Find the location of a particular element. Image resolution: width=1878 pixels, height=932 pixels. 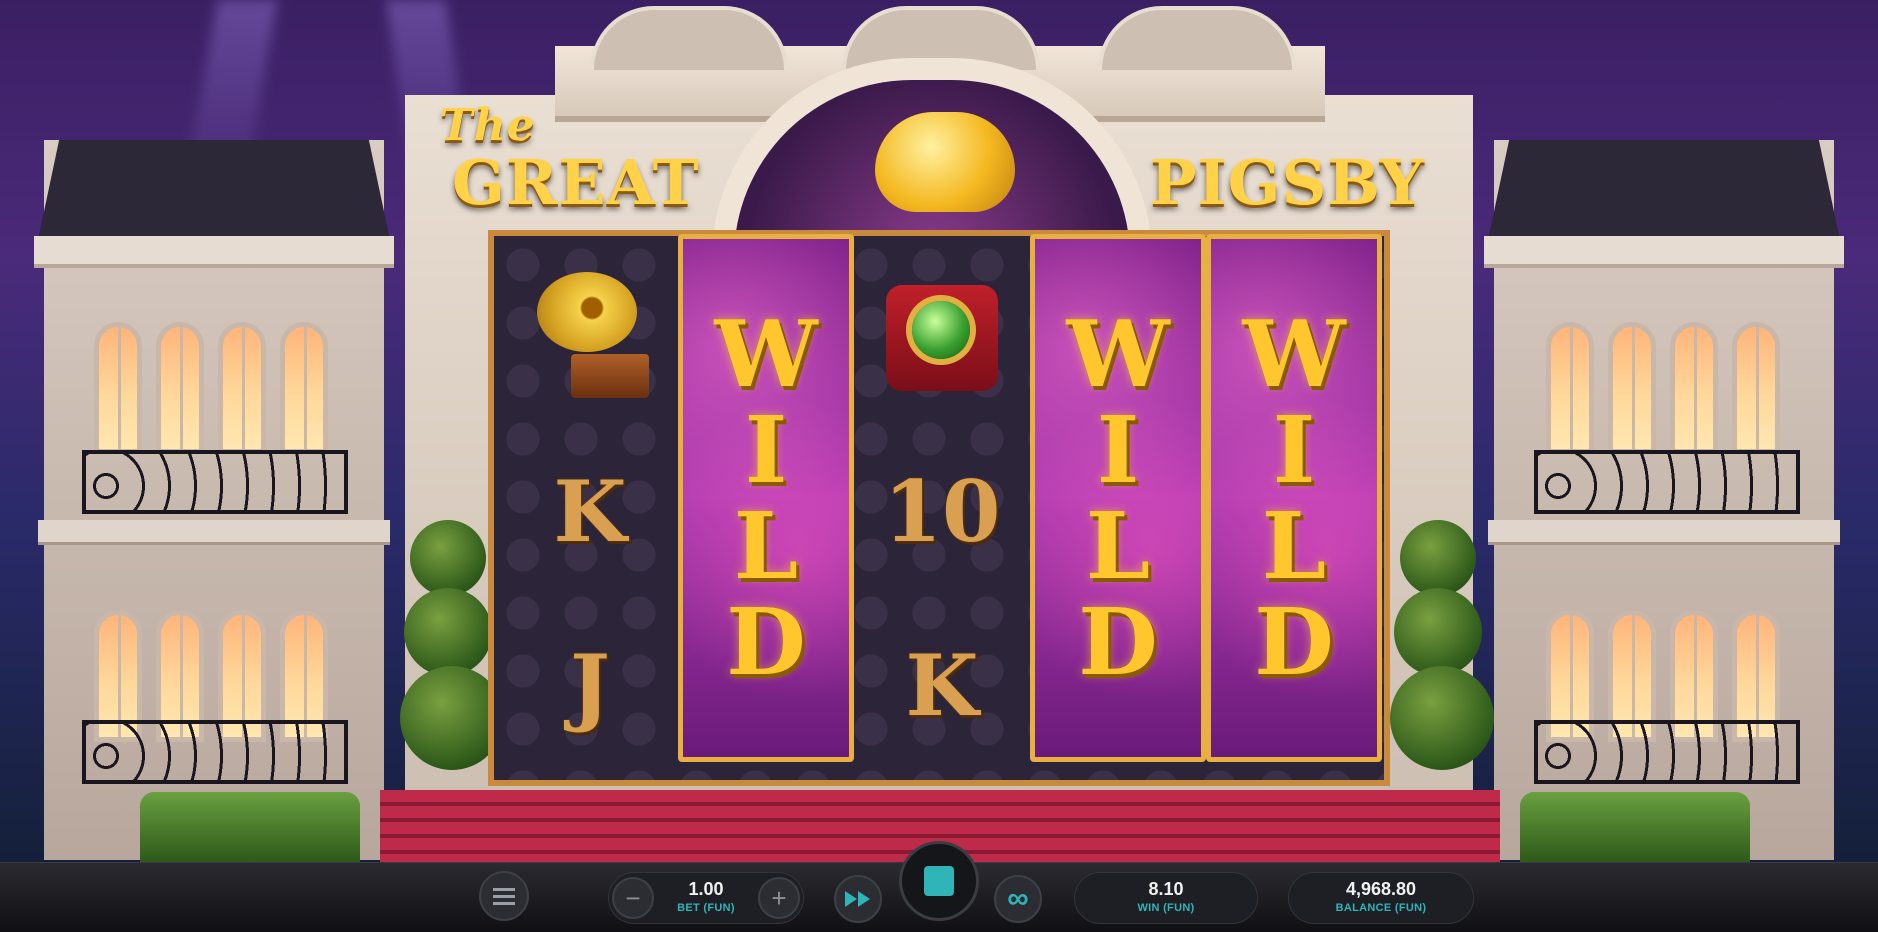

right-mansion-wing is located at coordinates (1664, 500).